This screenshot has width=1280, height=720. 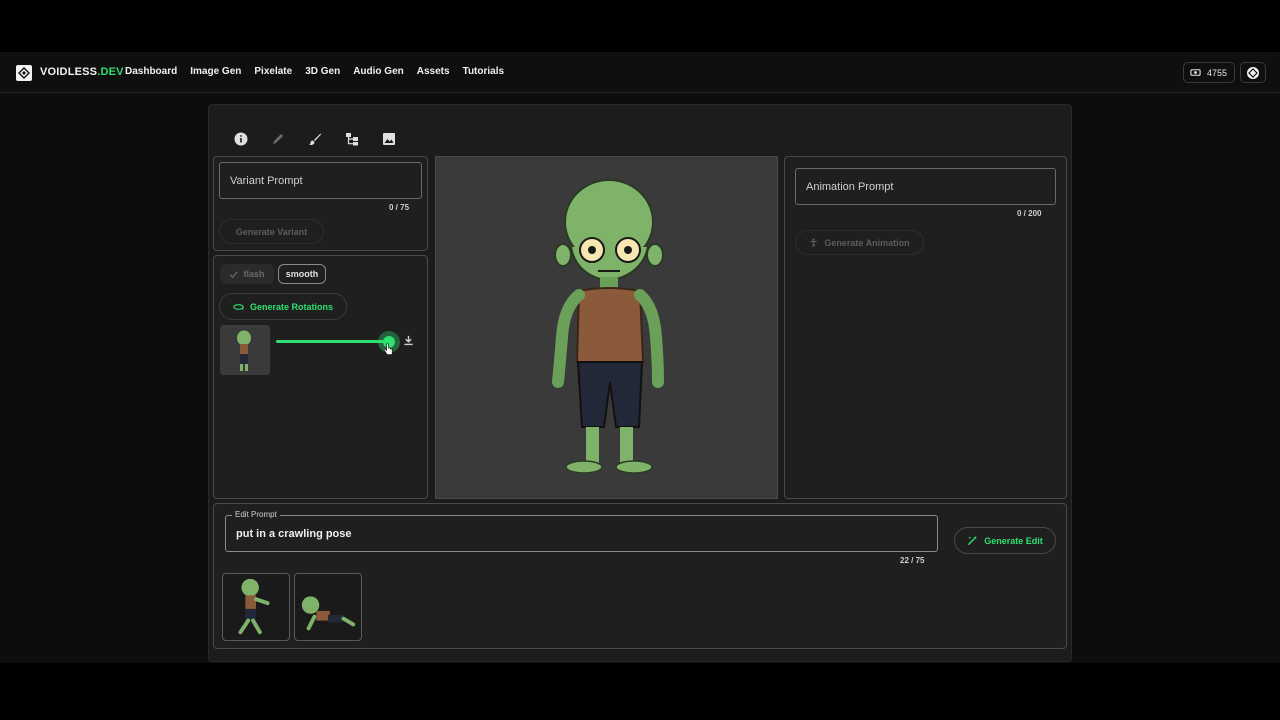 I want to click on edit-counter: 22 / 75, so click(x=912, y=560).